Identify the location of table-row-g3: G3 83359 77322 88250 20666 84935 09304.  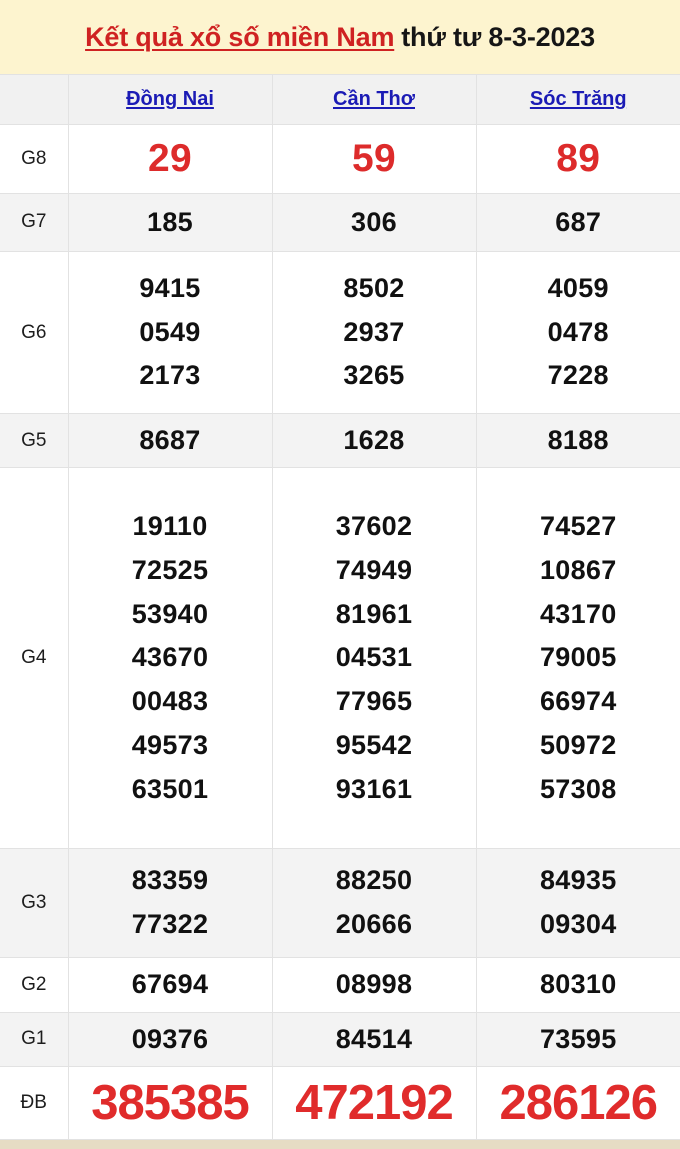
(340, 903).